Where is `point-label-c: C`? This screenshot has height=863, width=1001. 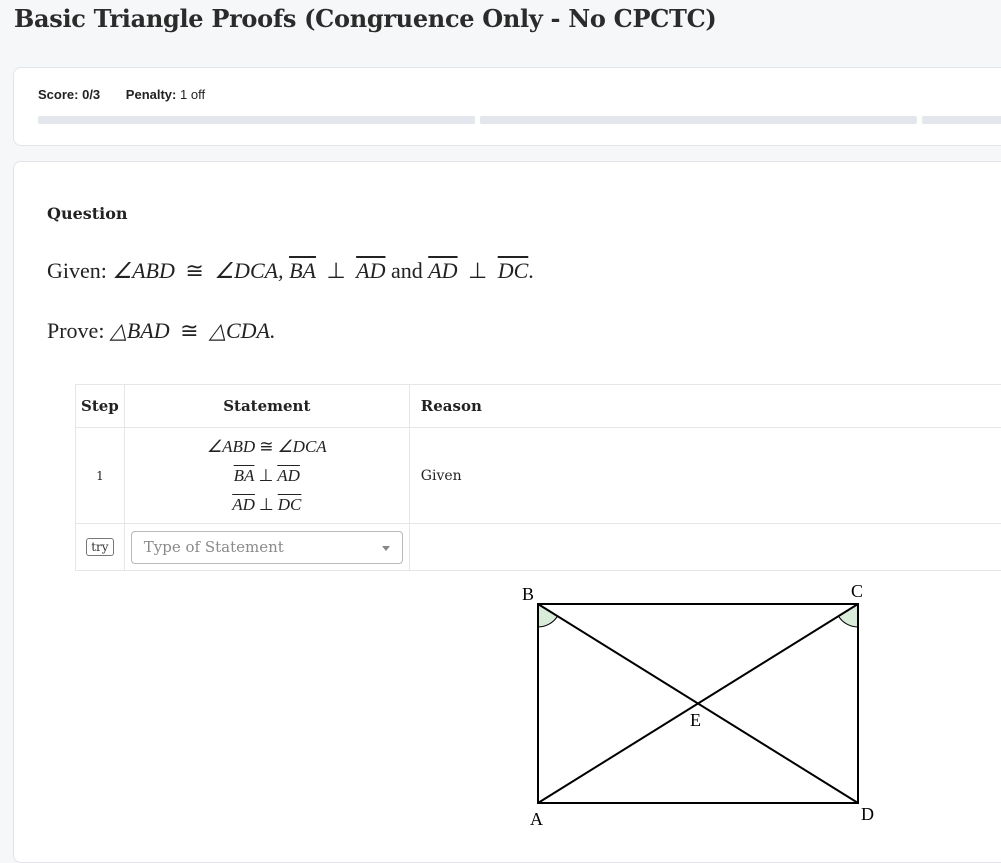
point-label-c: C is located at coordinates (857, 591).